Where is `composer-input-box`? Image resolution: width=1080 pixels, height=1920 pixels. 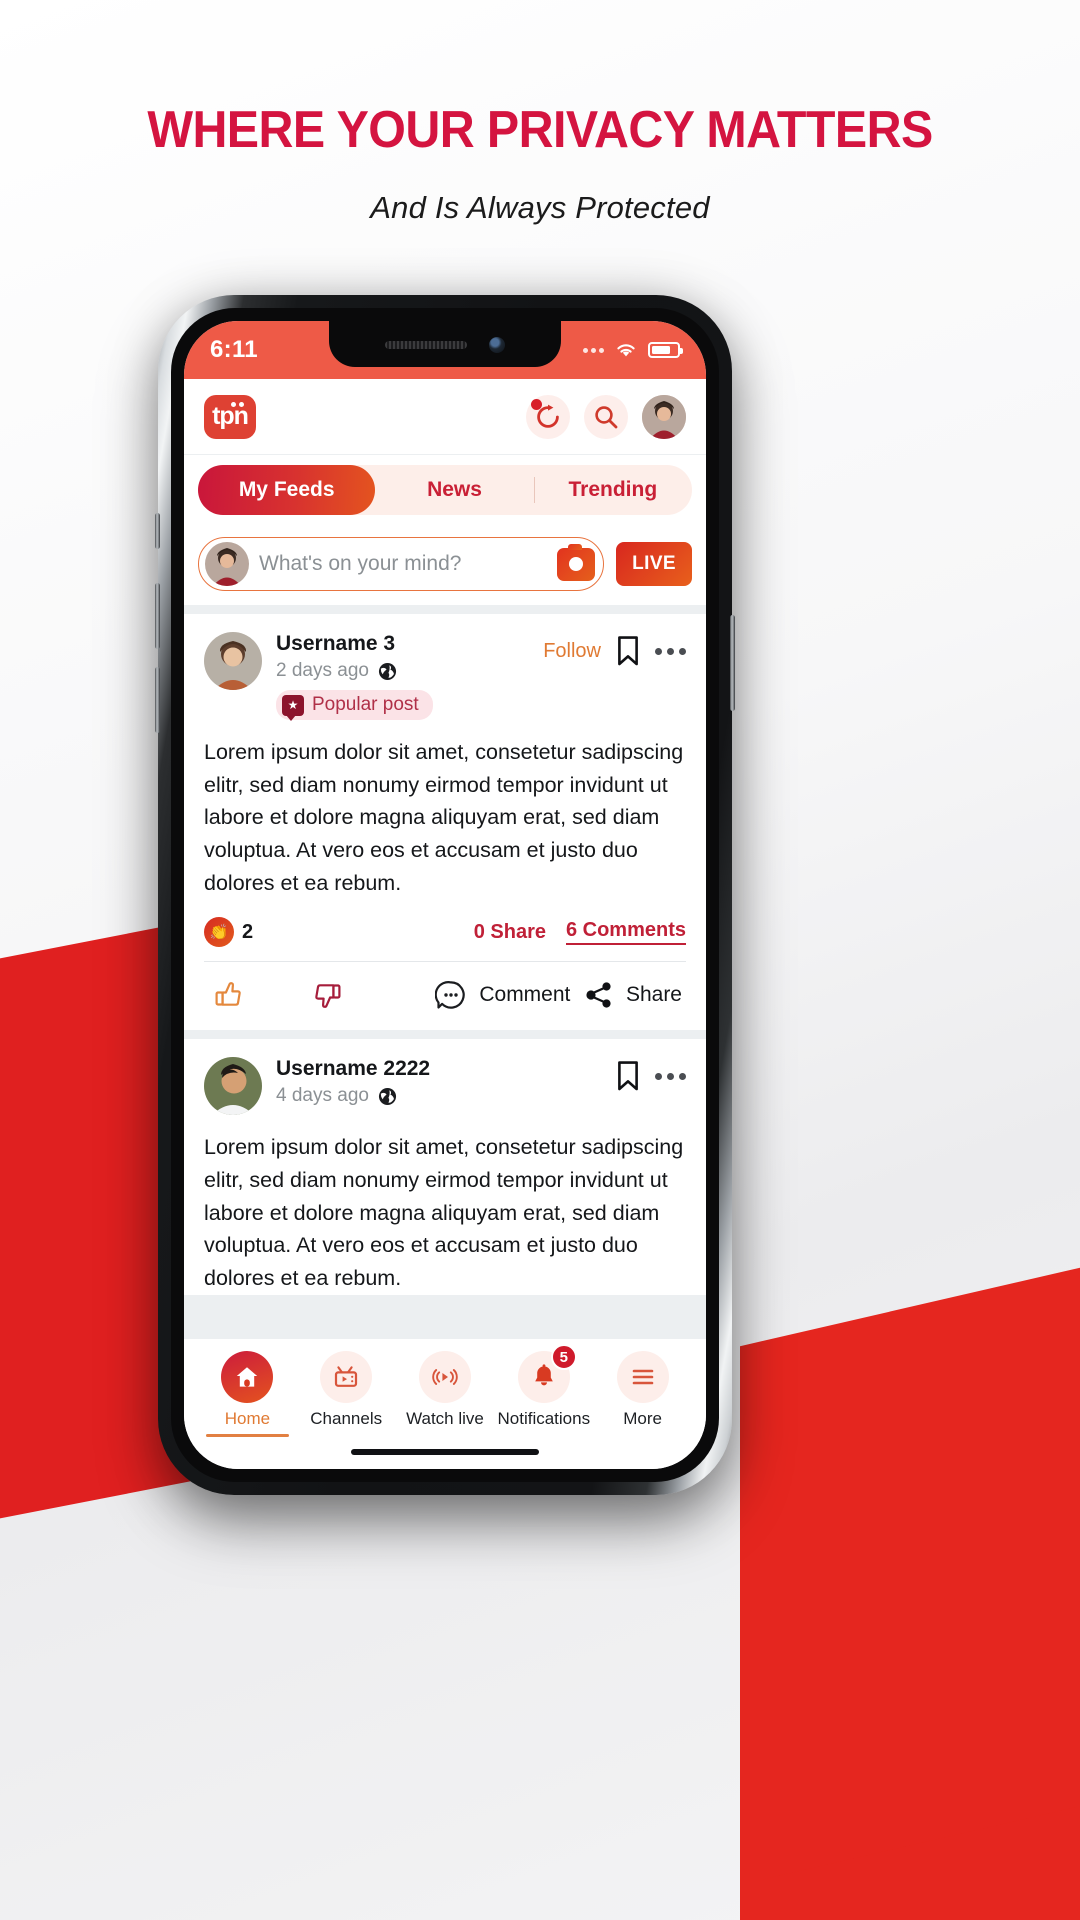 composer-input-box is located at coordinates (401, 564).